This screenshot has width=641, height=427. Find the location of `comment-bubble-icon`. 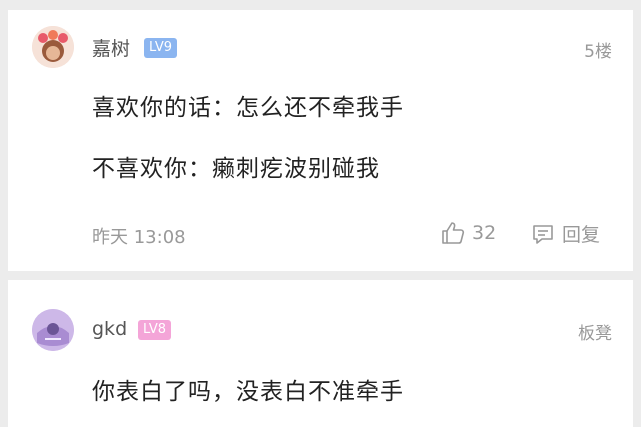

comment-bubble-icon is located at coordinates (543, 234).